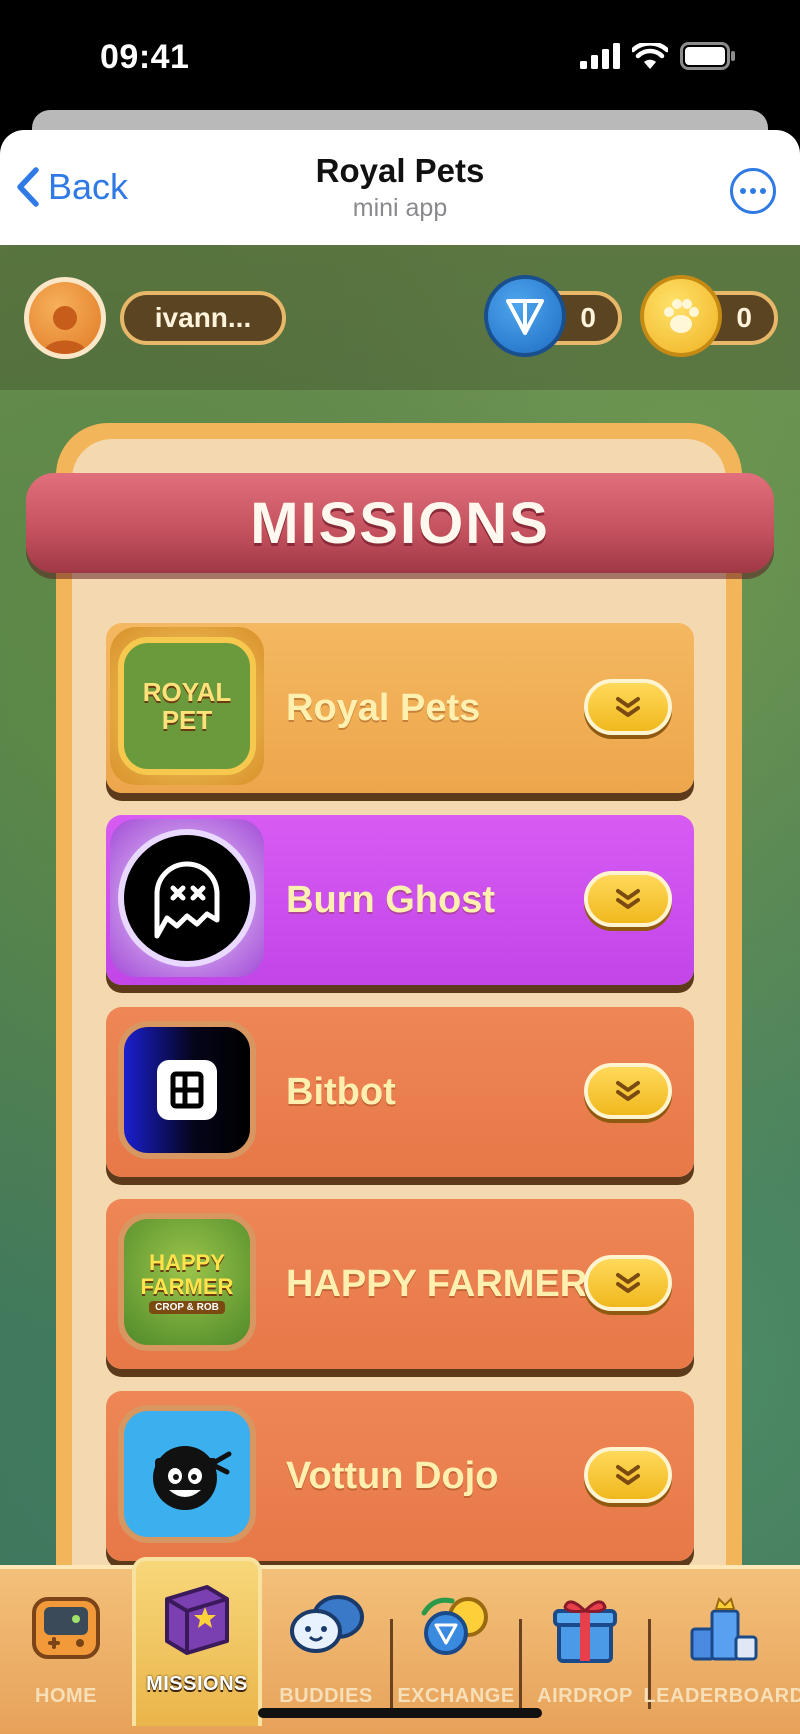 The image size is (800, 1734). I want to click on royal-pet-logo-text: ROYAL PET, so click(187, 706).